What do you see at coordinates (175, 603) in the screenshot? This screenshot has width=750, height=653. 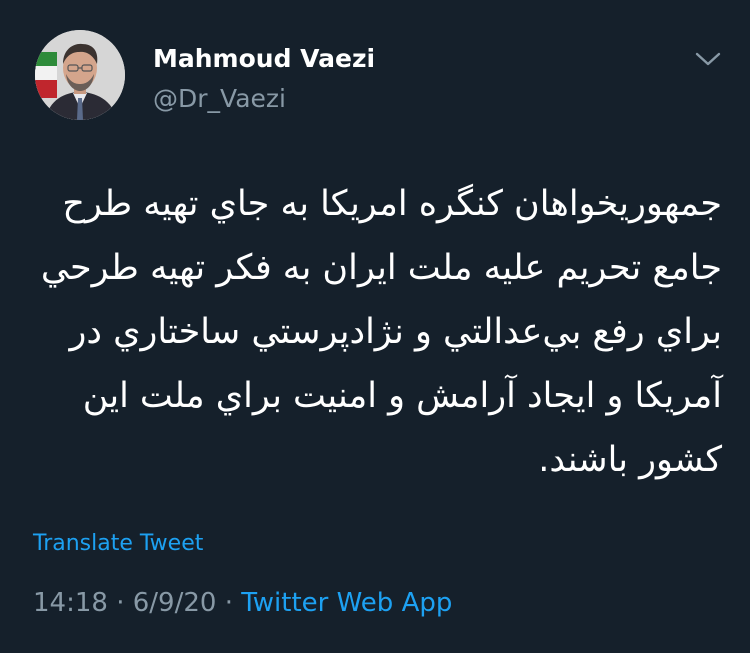 I see `tweet-date: 6/9/20` at bounding box center [175, 603].